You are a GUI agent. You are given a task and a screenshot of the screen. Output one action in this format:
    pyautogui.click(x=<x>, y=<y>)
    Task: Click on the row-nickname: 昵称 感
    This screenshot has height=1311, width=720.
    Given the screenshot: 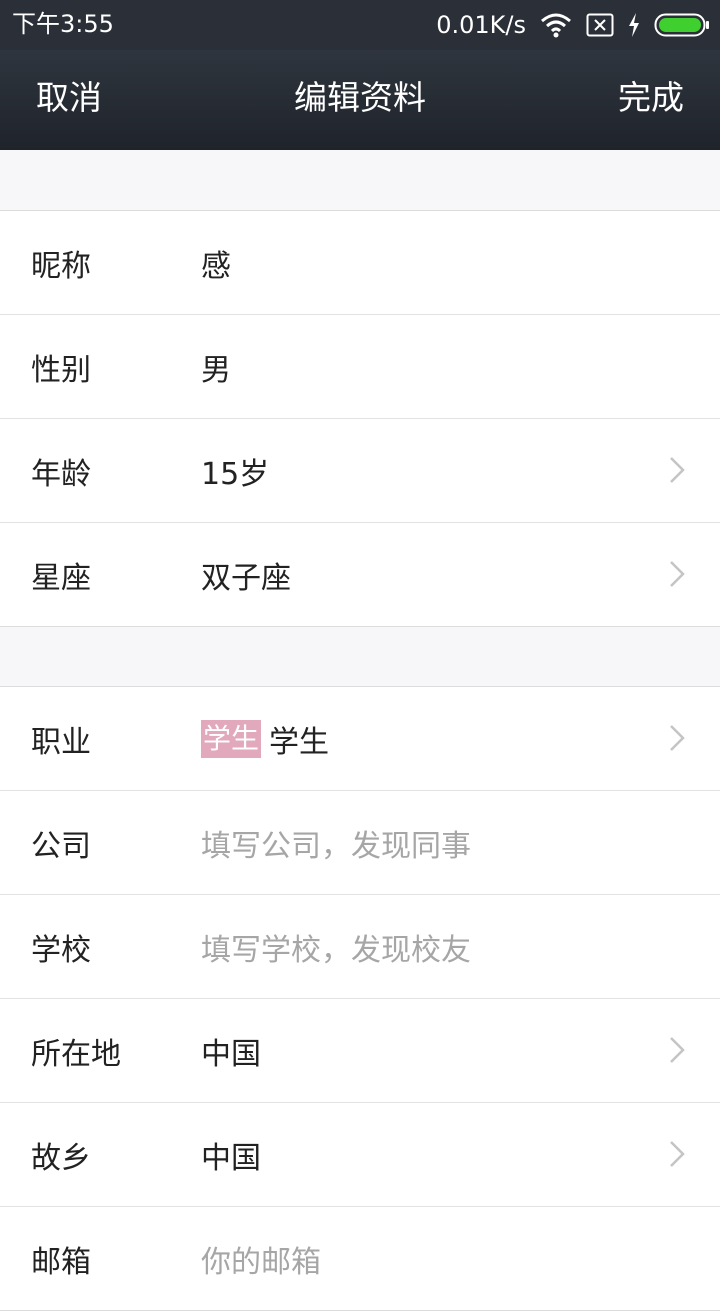 What is the action you would take?
    pyautogui.click(x=360, y=263)
    